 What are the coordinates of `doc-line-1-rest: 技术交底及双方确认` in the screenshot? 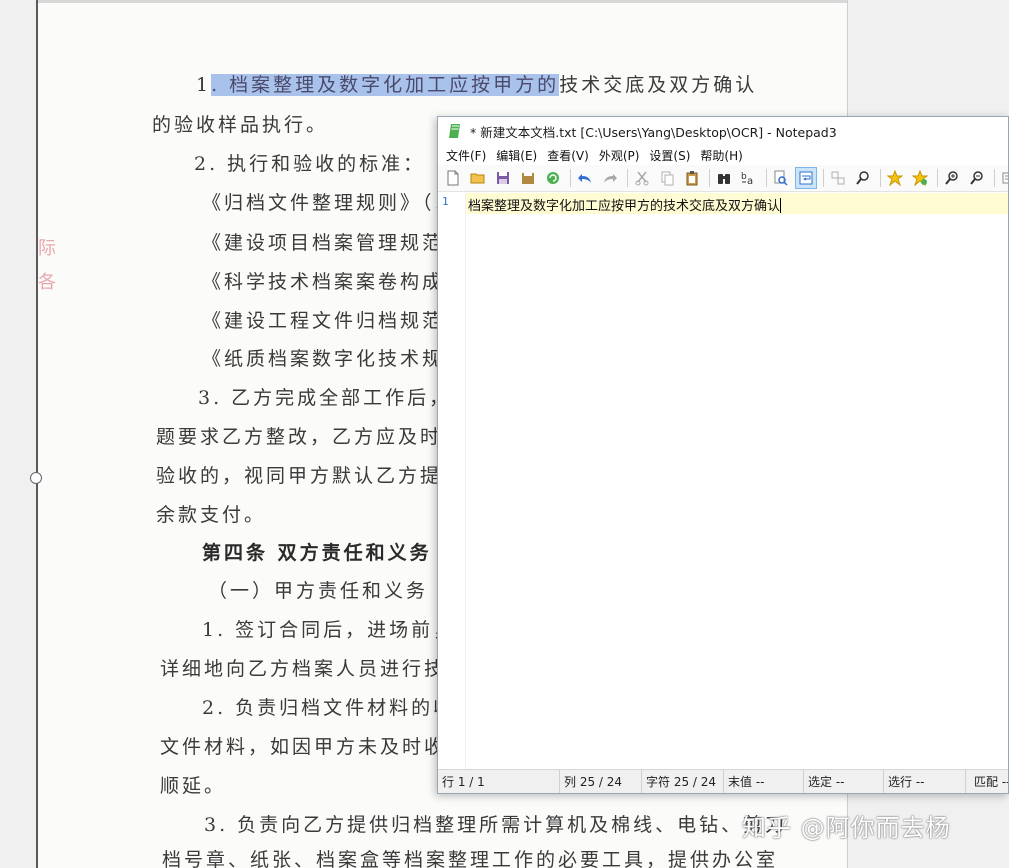 It's located at (658, 85).